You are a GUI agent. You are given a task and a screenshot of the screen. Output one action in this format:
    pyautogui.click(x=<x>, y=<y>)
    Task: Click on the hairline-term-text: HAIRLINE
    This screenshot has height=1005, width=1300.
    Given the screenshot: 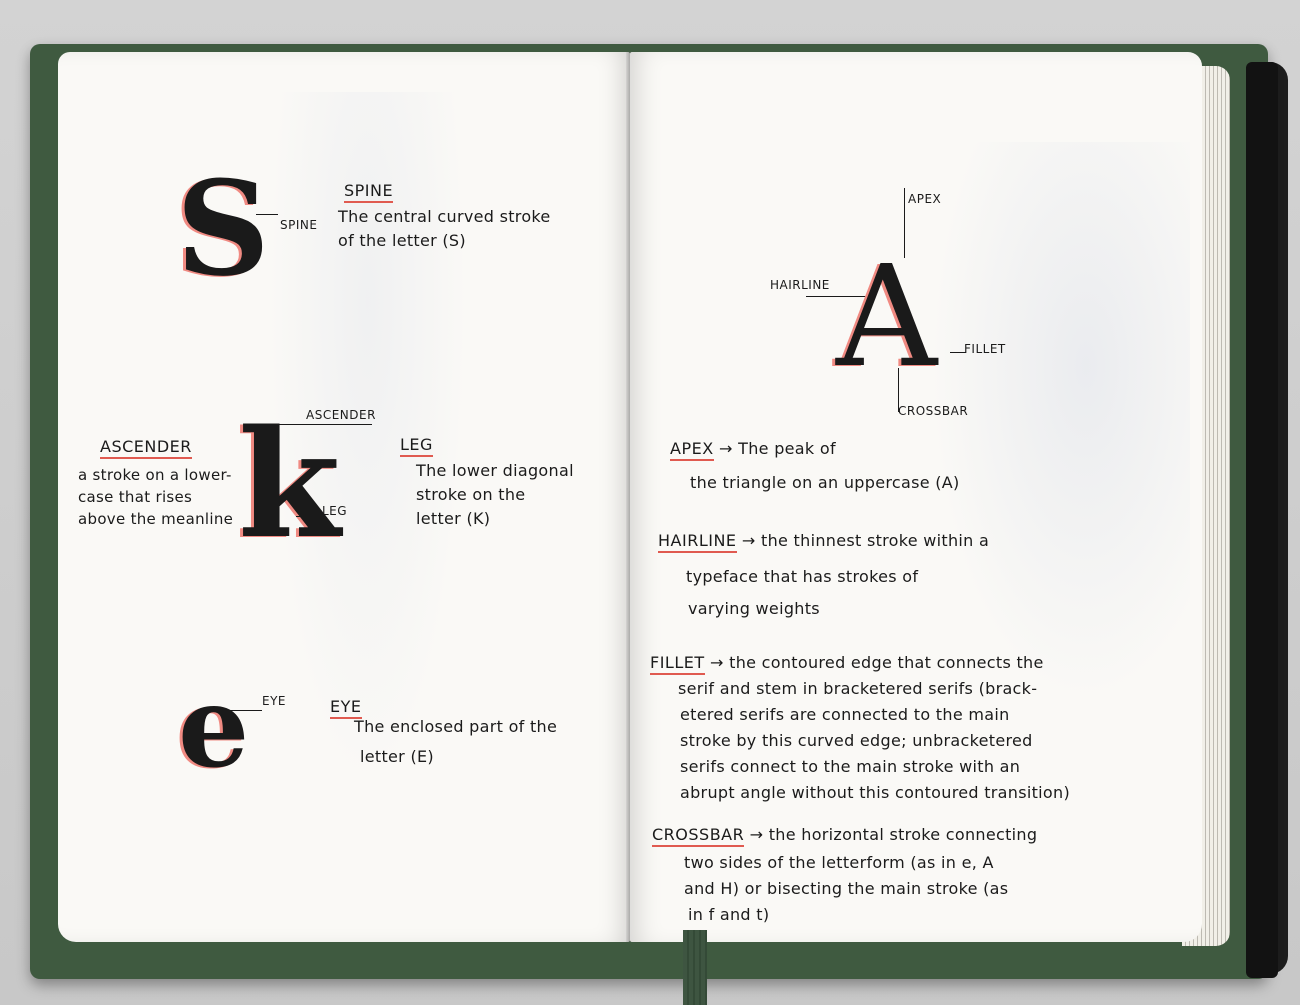 What is the action you would take?
    pyautogui.click(x=697, y=542)
    